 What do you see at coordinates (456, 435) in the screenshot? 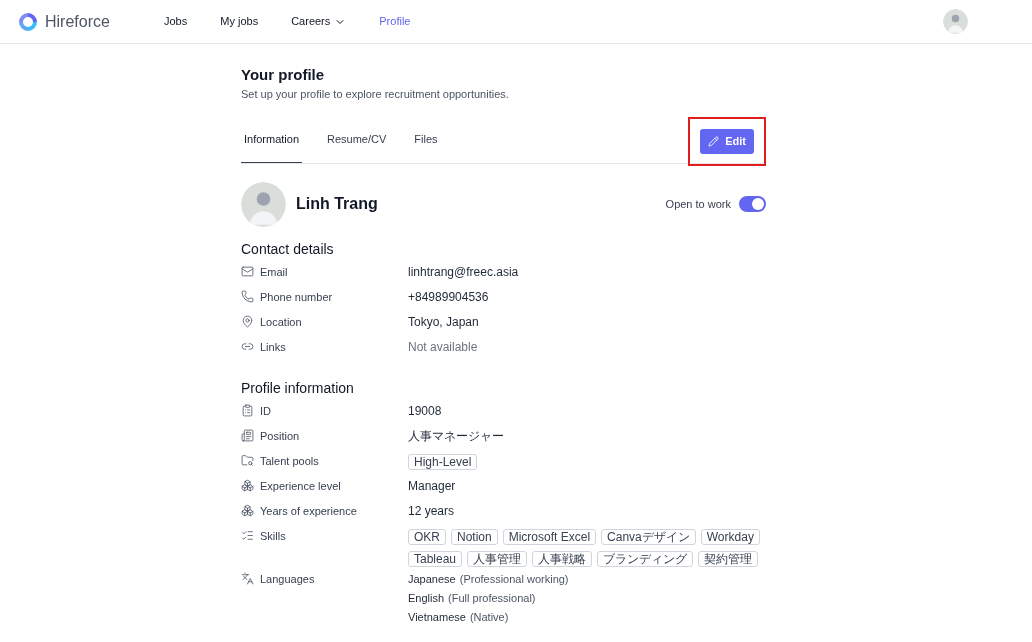
I see `field-value: 人事マネージャー` at bounding box center [456, 435].